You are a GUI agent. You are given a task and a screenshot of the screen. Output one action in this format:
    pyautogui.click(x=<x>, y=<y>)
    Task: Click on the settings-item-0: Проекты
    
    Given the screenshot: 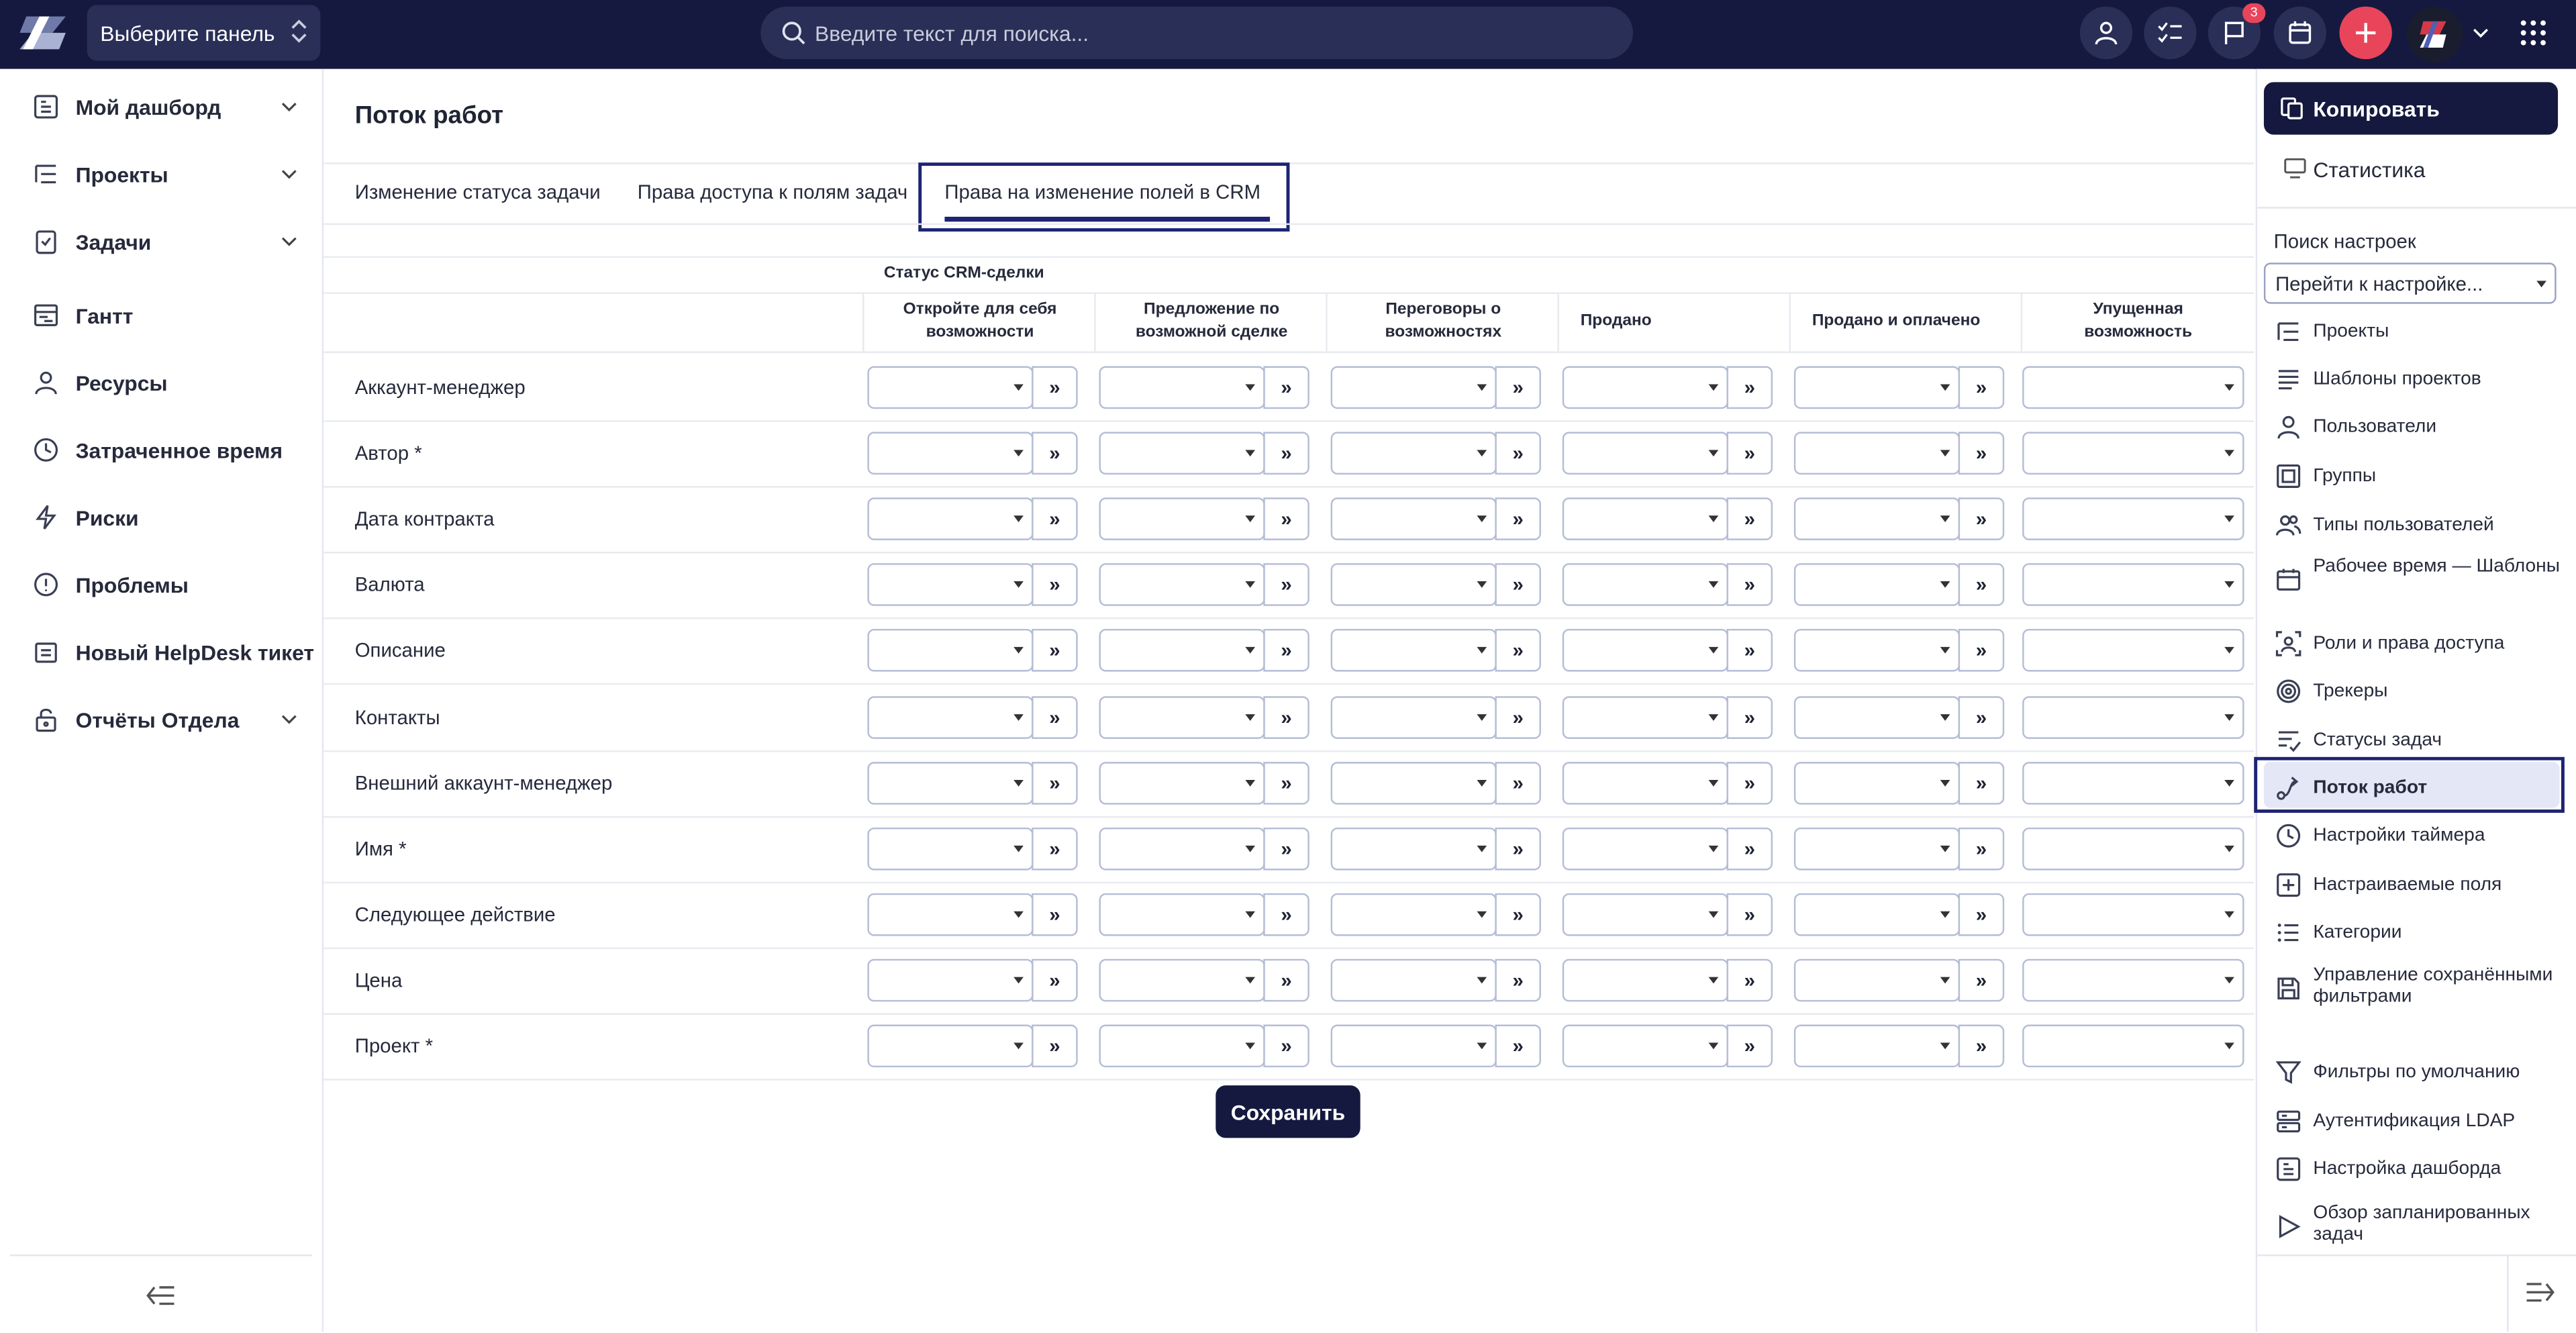 What is the action you would take?
    pyautogui.click(x=2416, y=333)
    